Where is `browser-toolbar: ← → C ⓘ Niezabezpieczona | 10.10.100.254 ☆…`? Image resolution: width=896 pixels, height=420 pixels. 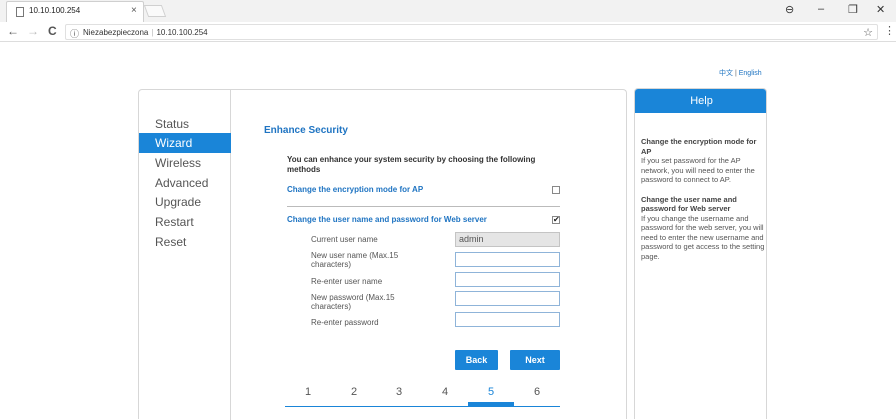 browser-toolbar: ← → C ⓘ Niezabezpieczona | 10.10.100.254 ☆… is located at coordinates (448, 32).